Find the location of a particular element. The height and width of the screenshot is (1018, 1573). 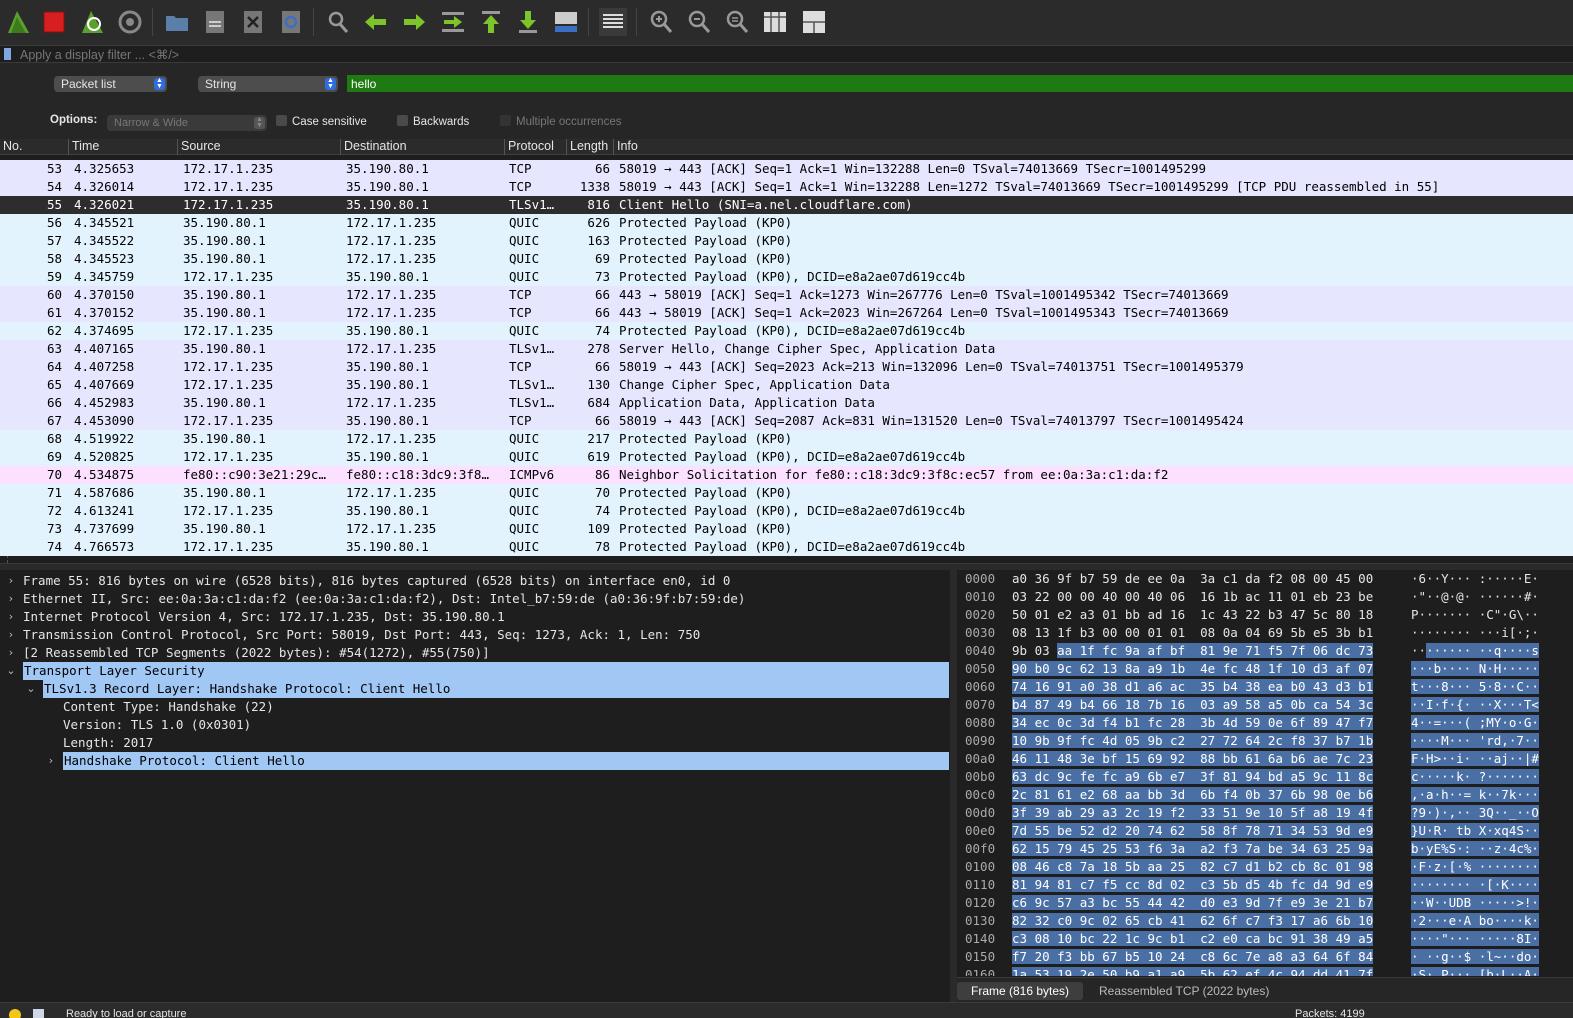

search-type-select: String ▲ ▼ is located at coordinates (268, 84).